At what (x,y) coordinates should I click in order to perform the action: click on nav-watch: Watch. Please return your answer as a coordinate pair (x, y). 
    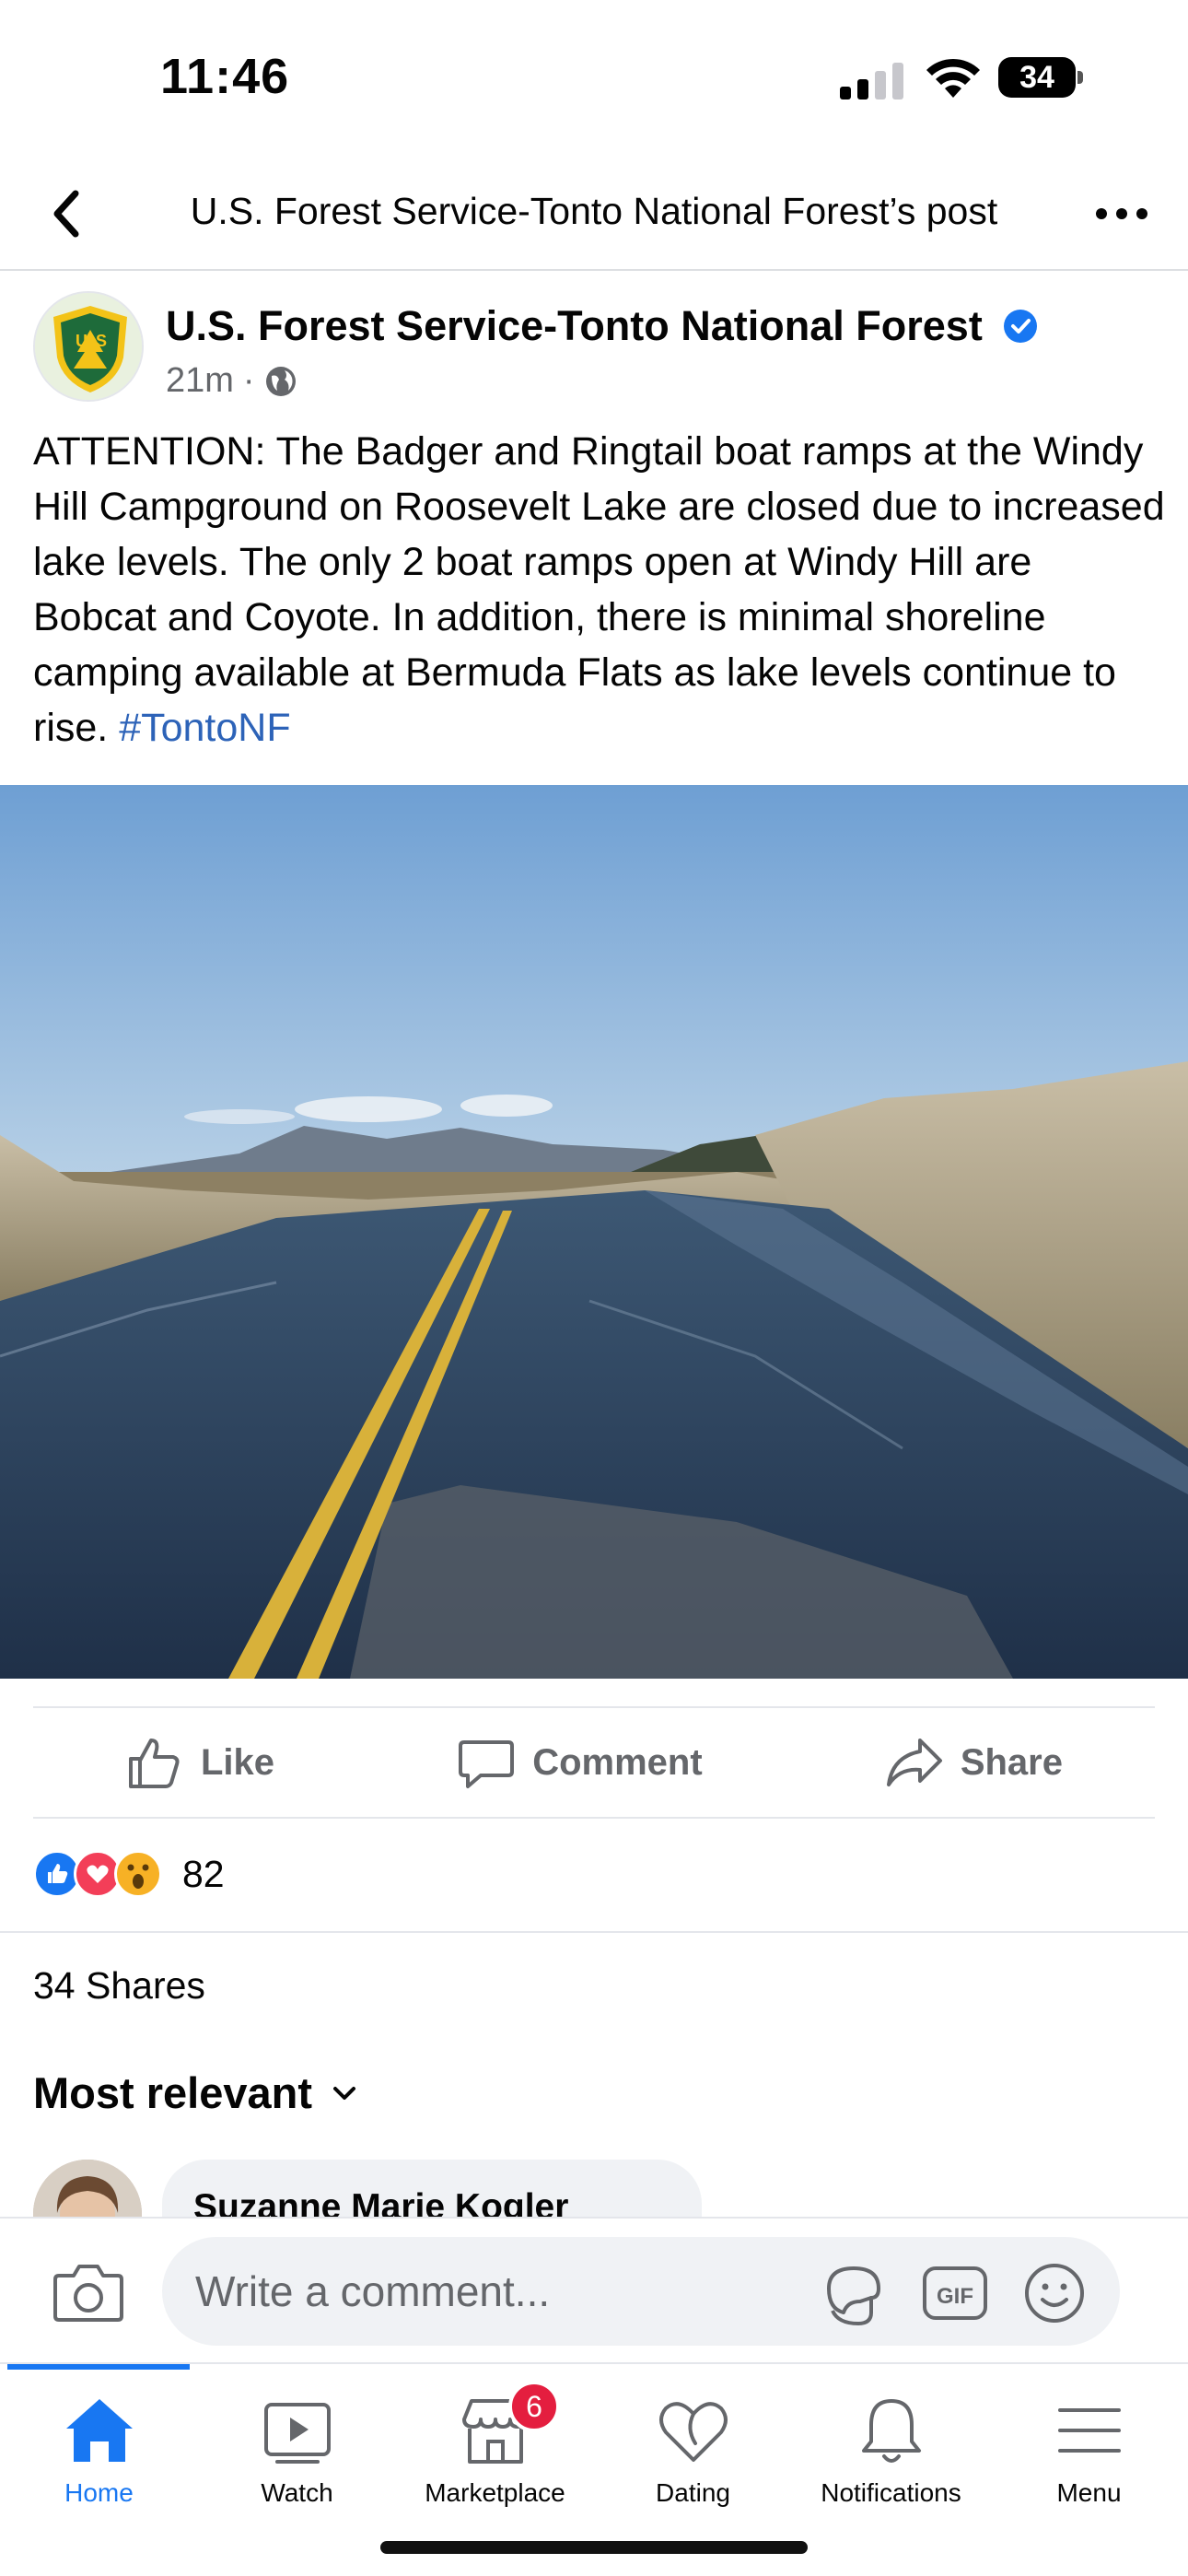
    Looking at the image, I should click on (297, 2450).